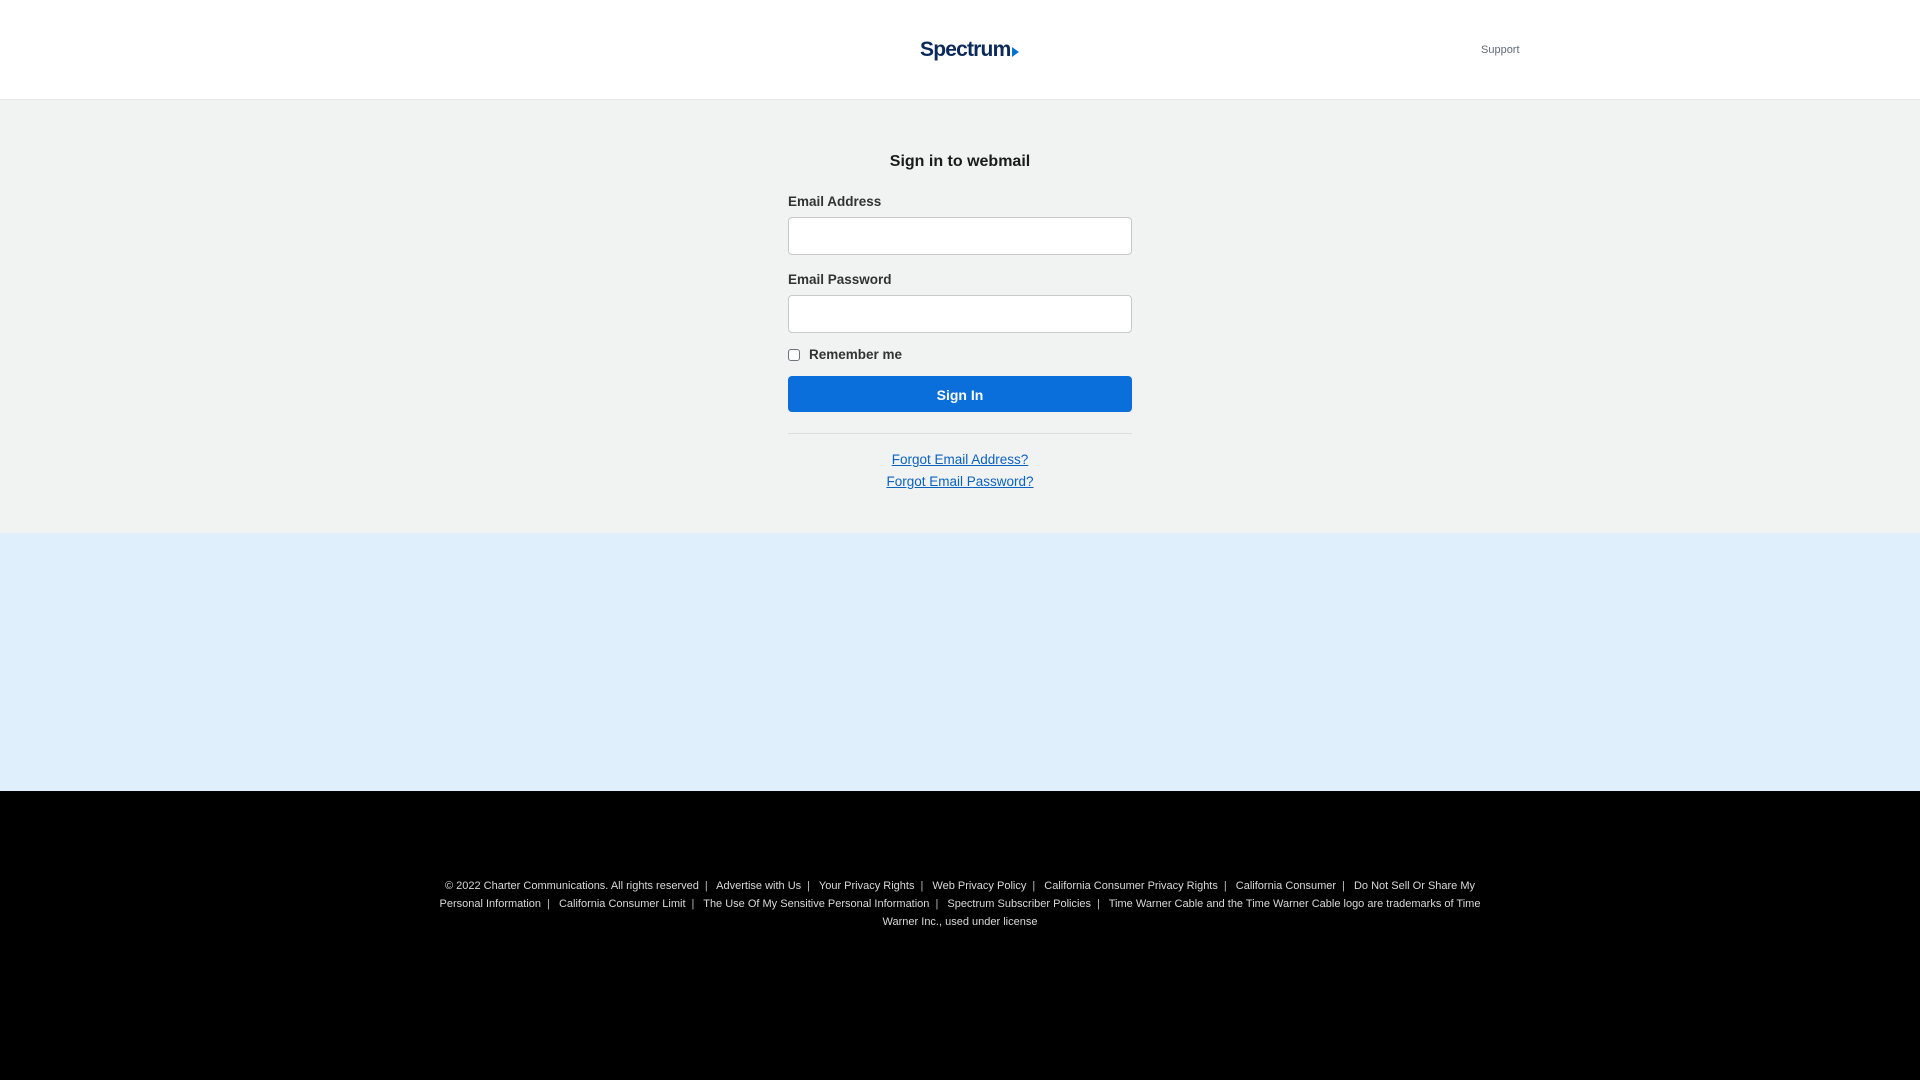 Image resolution: width=1920 pixels, height=1080 pixels. Describe the element at coordinates (960, 482) in the screenshot. I see `forgot-password-link: Forgot Email Password?` at that location.